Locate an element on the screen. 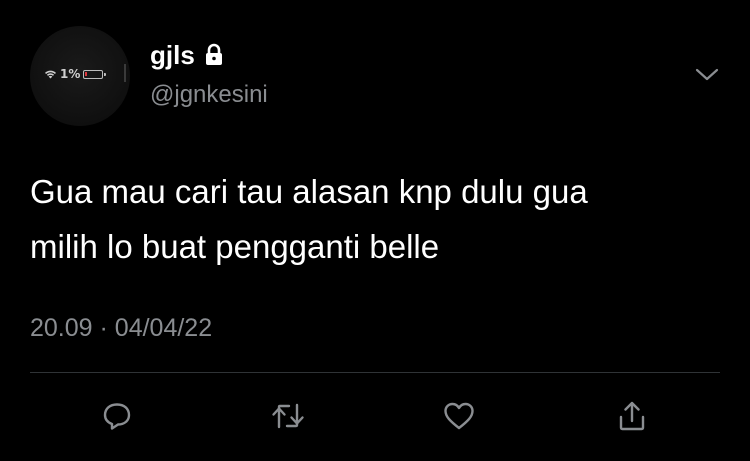  tweet-timestamp: 20.09 · 04/04/22 is located at coordinates (121, 328).